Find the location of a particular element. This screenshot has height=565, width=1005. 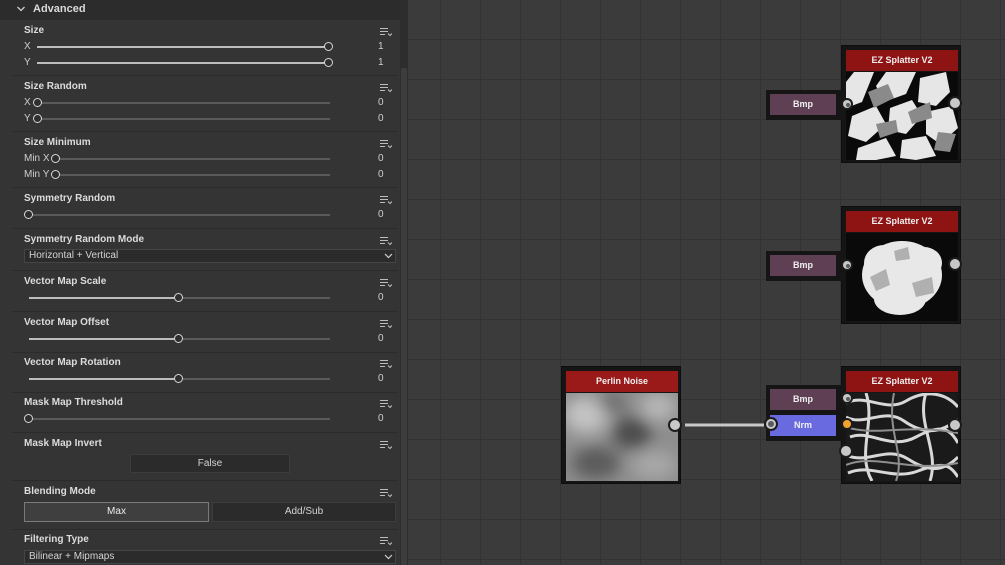

filtering-type-property: Filtering Type Bilinear + Mipmaps is located at coordinates (200, 547).